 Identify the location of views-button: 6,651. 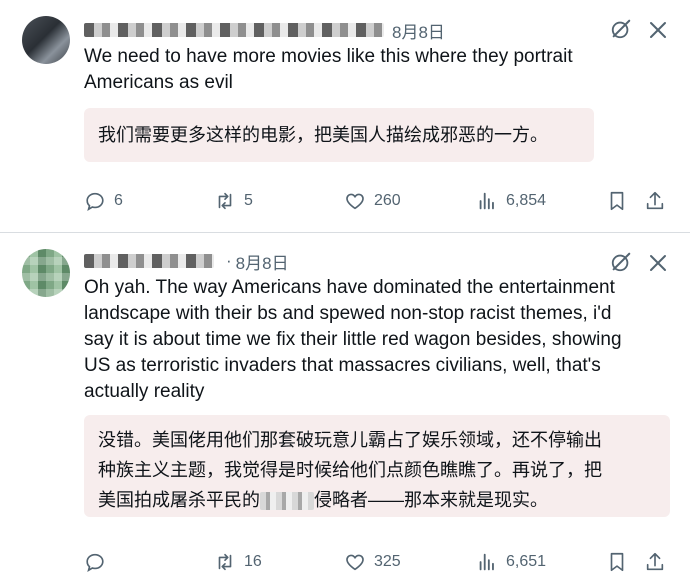
(511, 562).